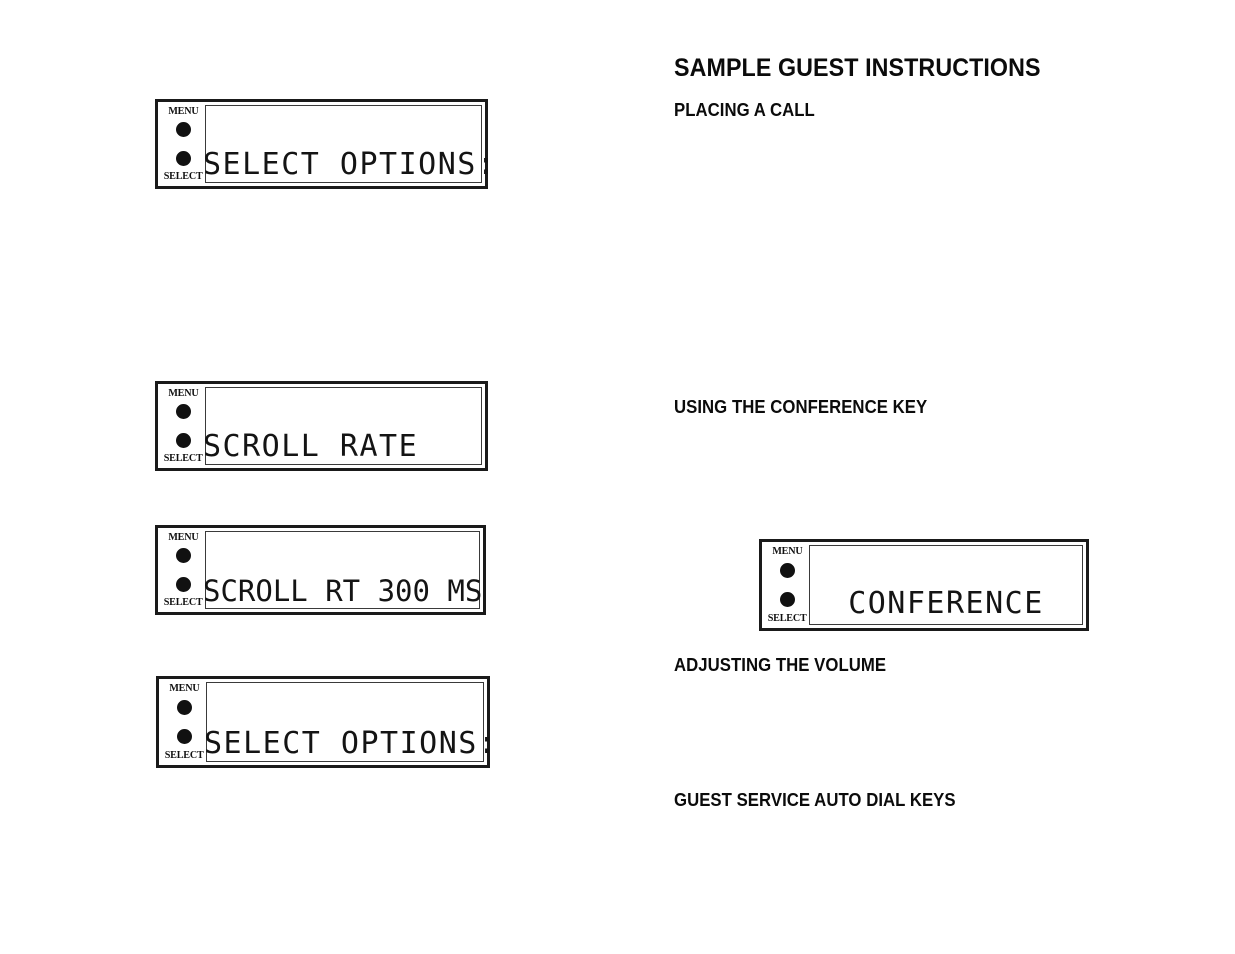 This screenshot has width=1235, height=954. What do you see at coordinates (343, 570) in the screenshot?
I see `lcd-screen: SCROLL RT 300 MS` at bounding box center [343, 570].